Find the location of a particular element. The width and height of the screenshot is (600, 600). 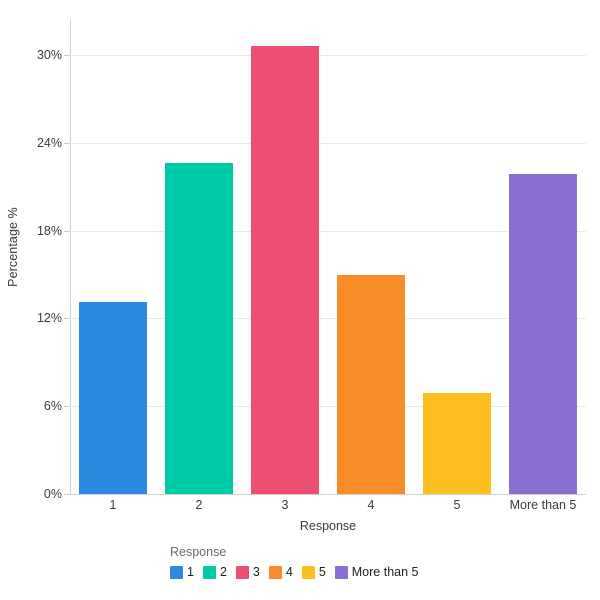

legend-label: 1 is located at coordinates (190, 572).